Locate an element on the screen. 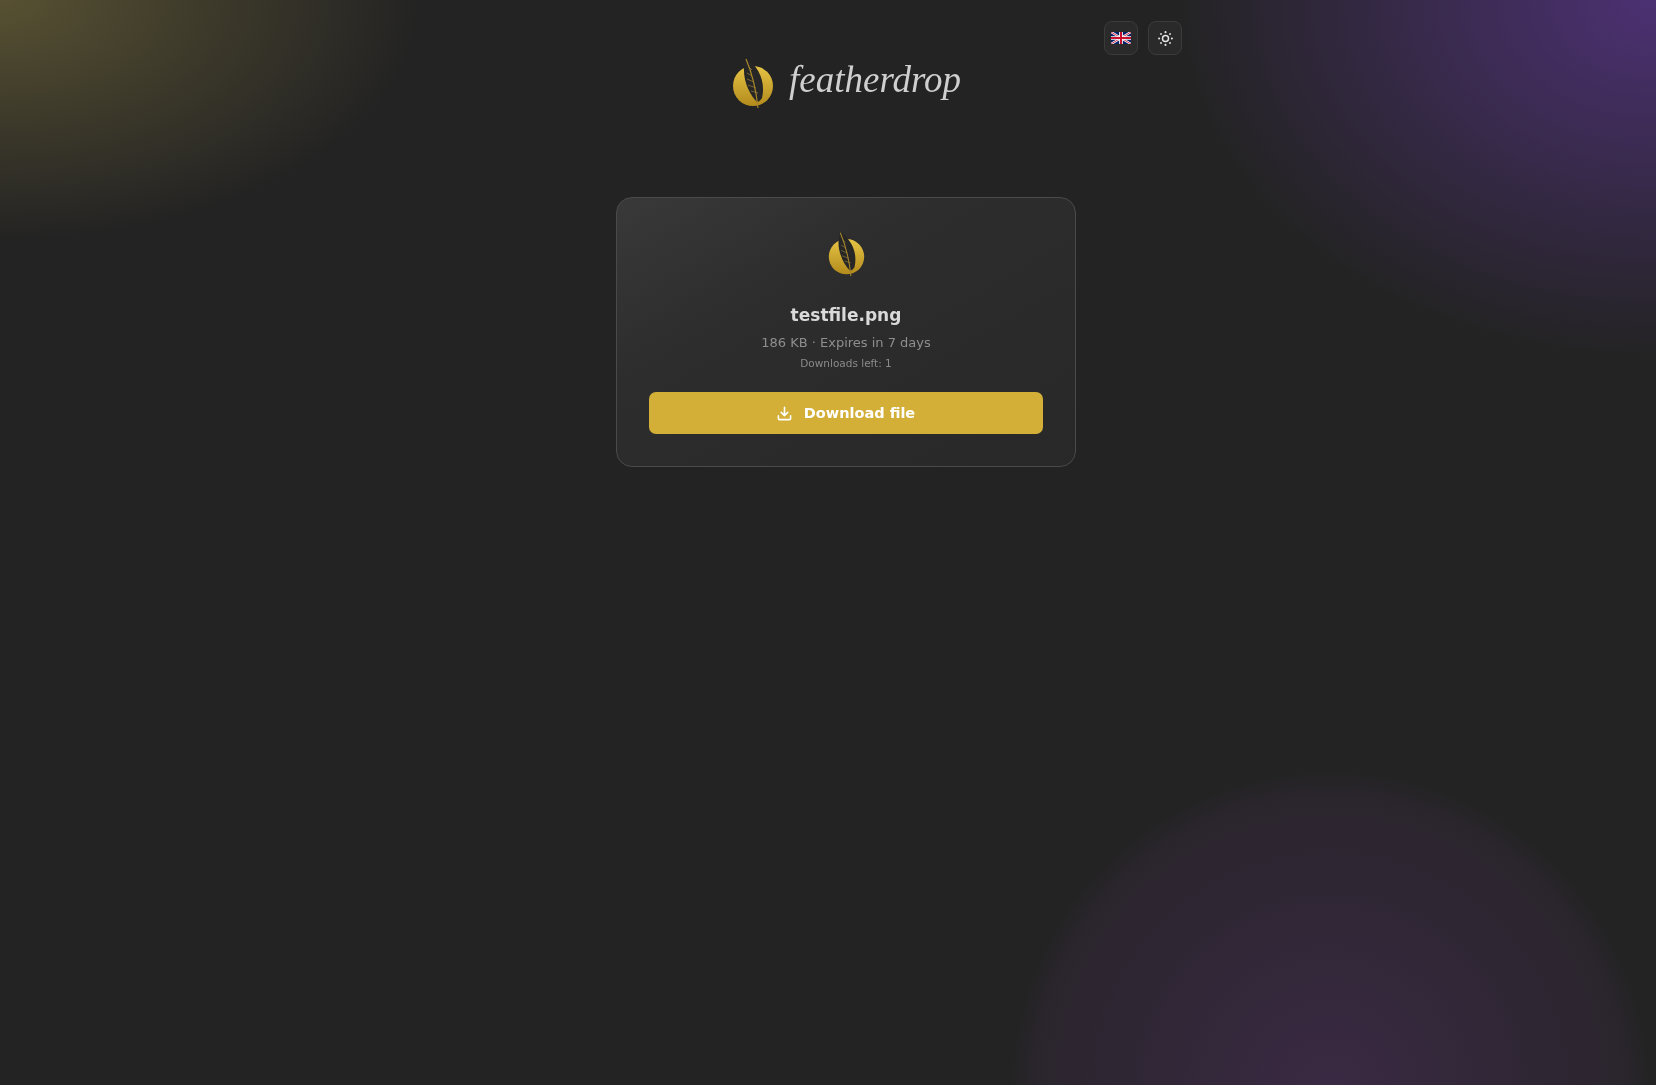 The width and height of the screenshot is (1656, 1085). download-button: Download file is located at coordinates (846, 413).